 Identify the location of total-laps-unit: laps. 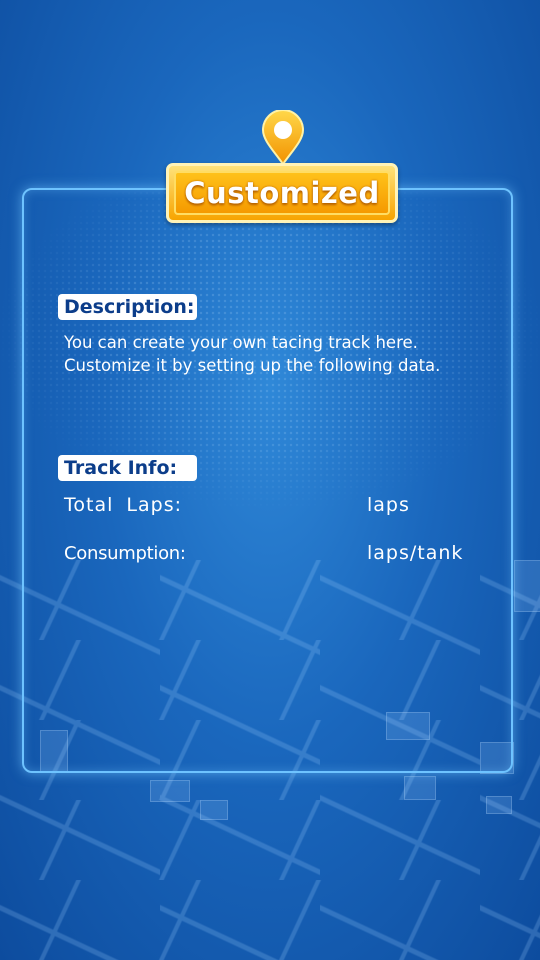
(388, 505).